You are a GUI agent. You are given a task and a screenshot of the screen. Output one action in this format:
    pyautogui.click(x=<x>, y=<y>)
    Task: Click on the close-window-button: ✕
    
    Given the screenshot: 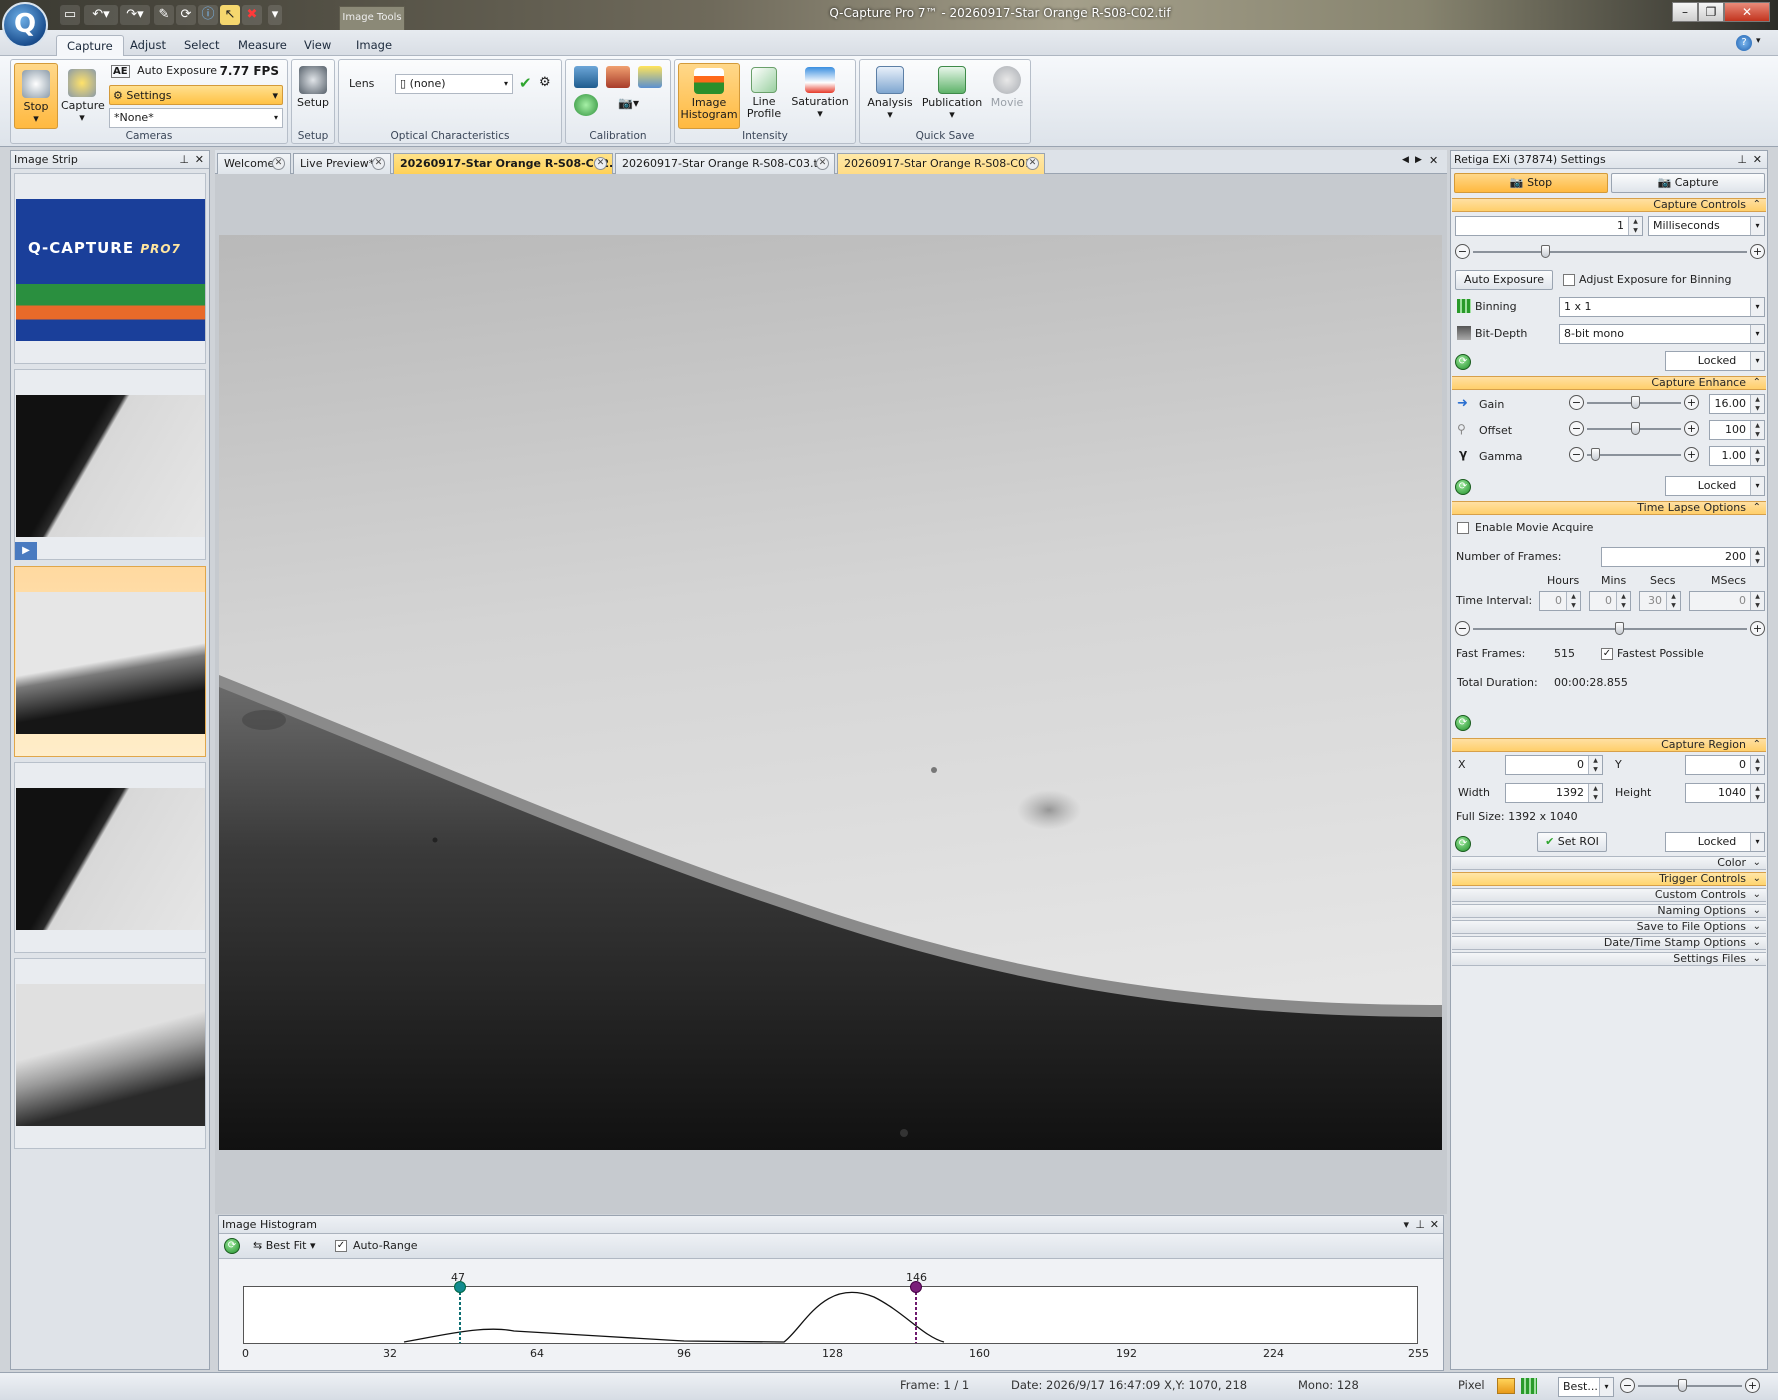 What is the action you would take?
    pyautogui.click(x=1747, y=12)
    